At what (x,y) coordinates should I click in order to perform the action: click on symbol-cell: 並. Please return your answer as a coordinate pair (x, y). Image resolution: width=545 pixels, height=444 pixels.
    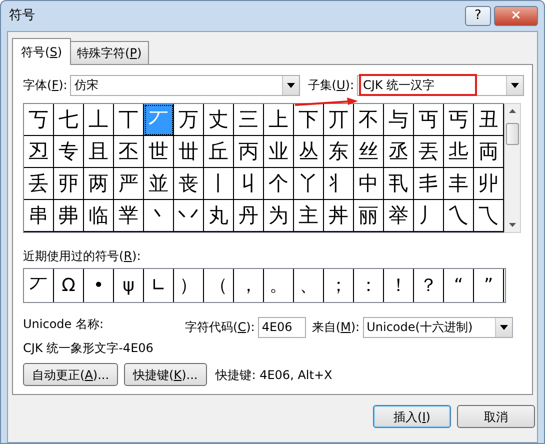
    Looking at the image, I should click on (159, 184).